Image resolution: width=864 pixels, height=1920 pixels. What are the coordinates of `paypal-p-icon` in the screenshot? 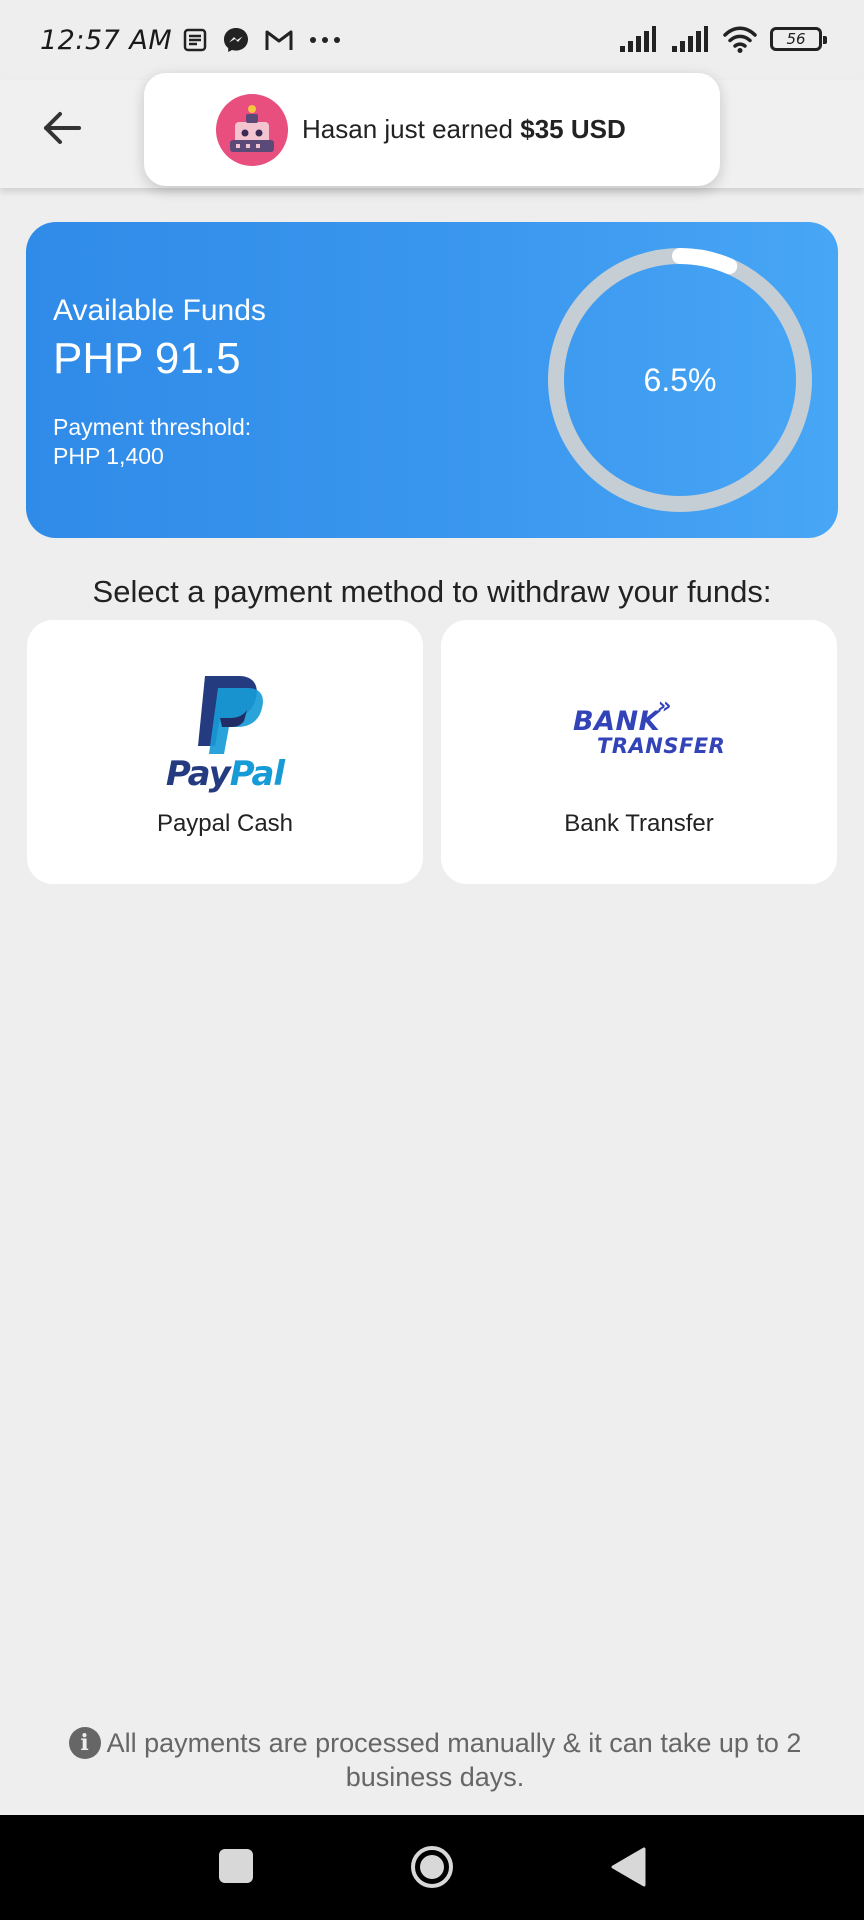 It's located at (230, 715).